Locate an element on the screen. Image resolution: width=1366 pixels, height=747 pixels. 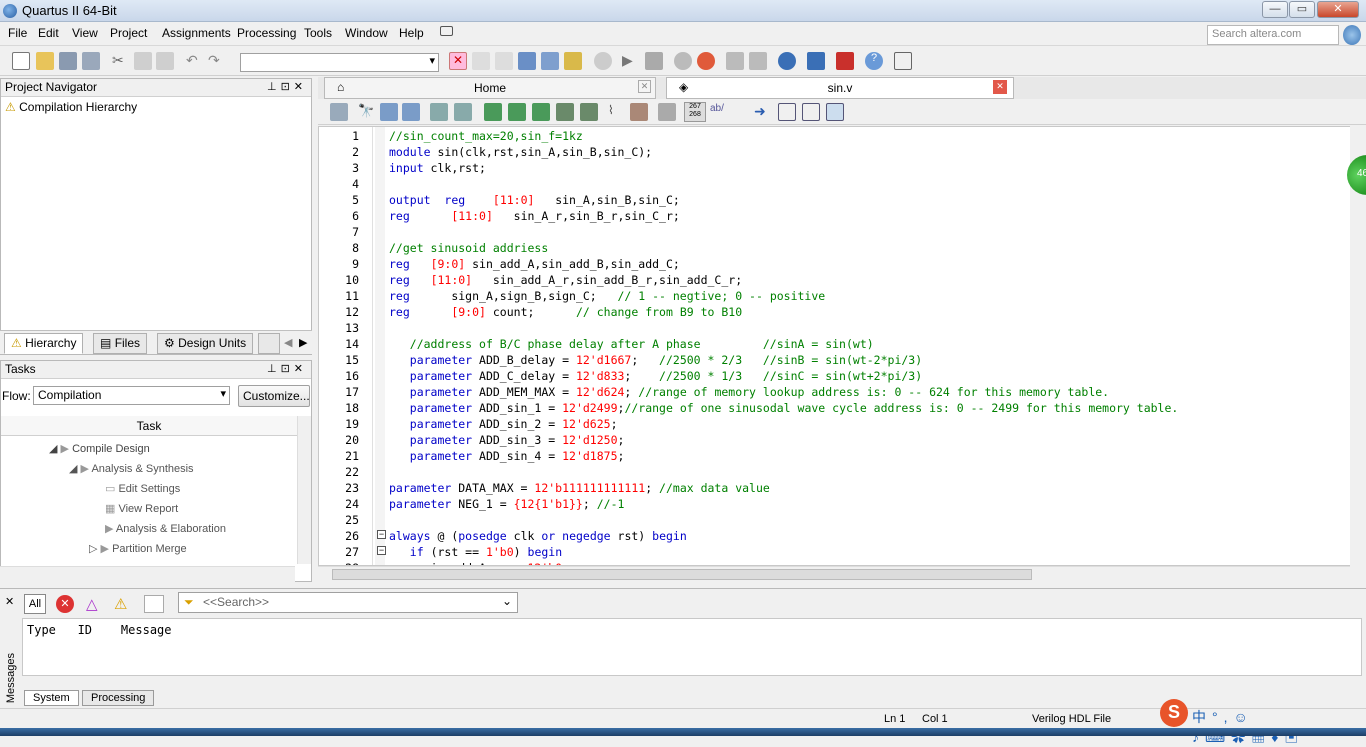
editor-hscrollbar is located at coordinates (834, 574).